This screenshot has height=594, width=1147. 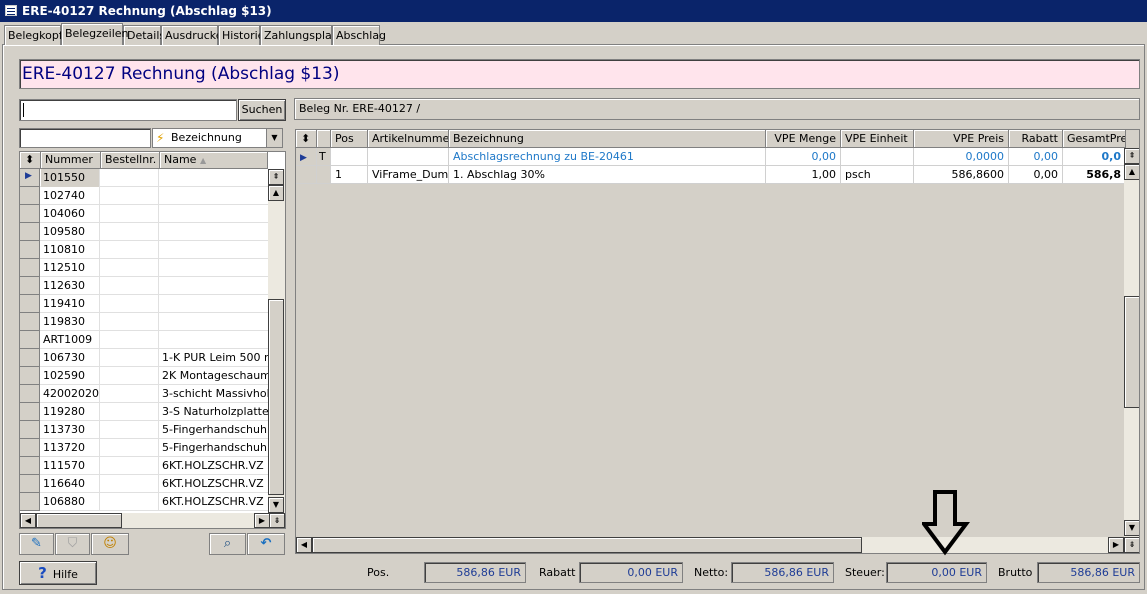 What do you see at coordinates (359, 35) in the screenshot?
I see `tab-abschlag: Abschlag` at bounding box center [359, 35].